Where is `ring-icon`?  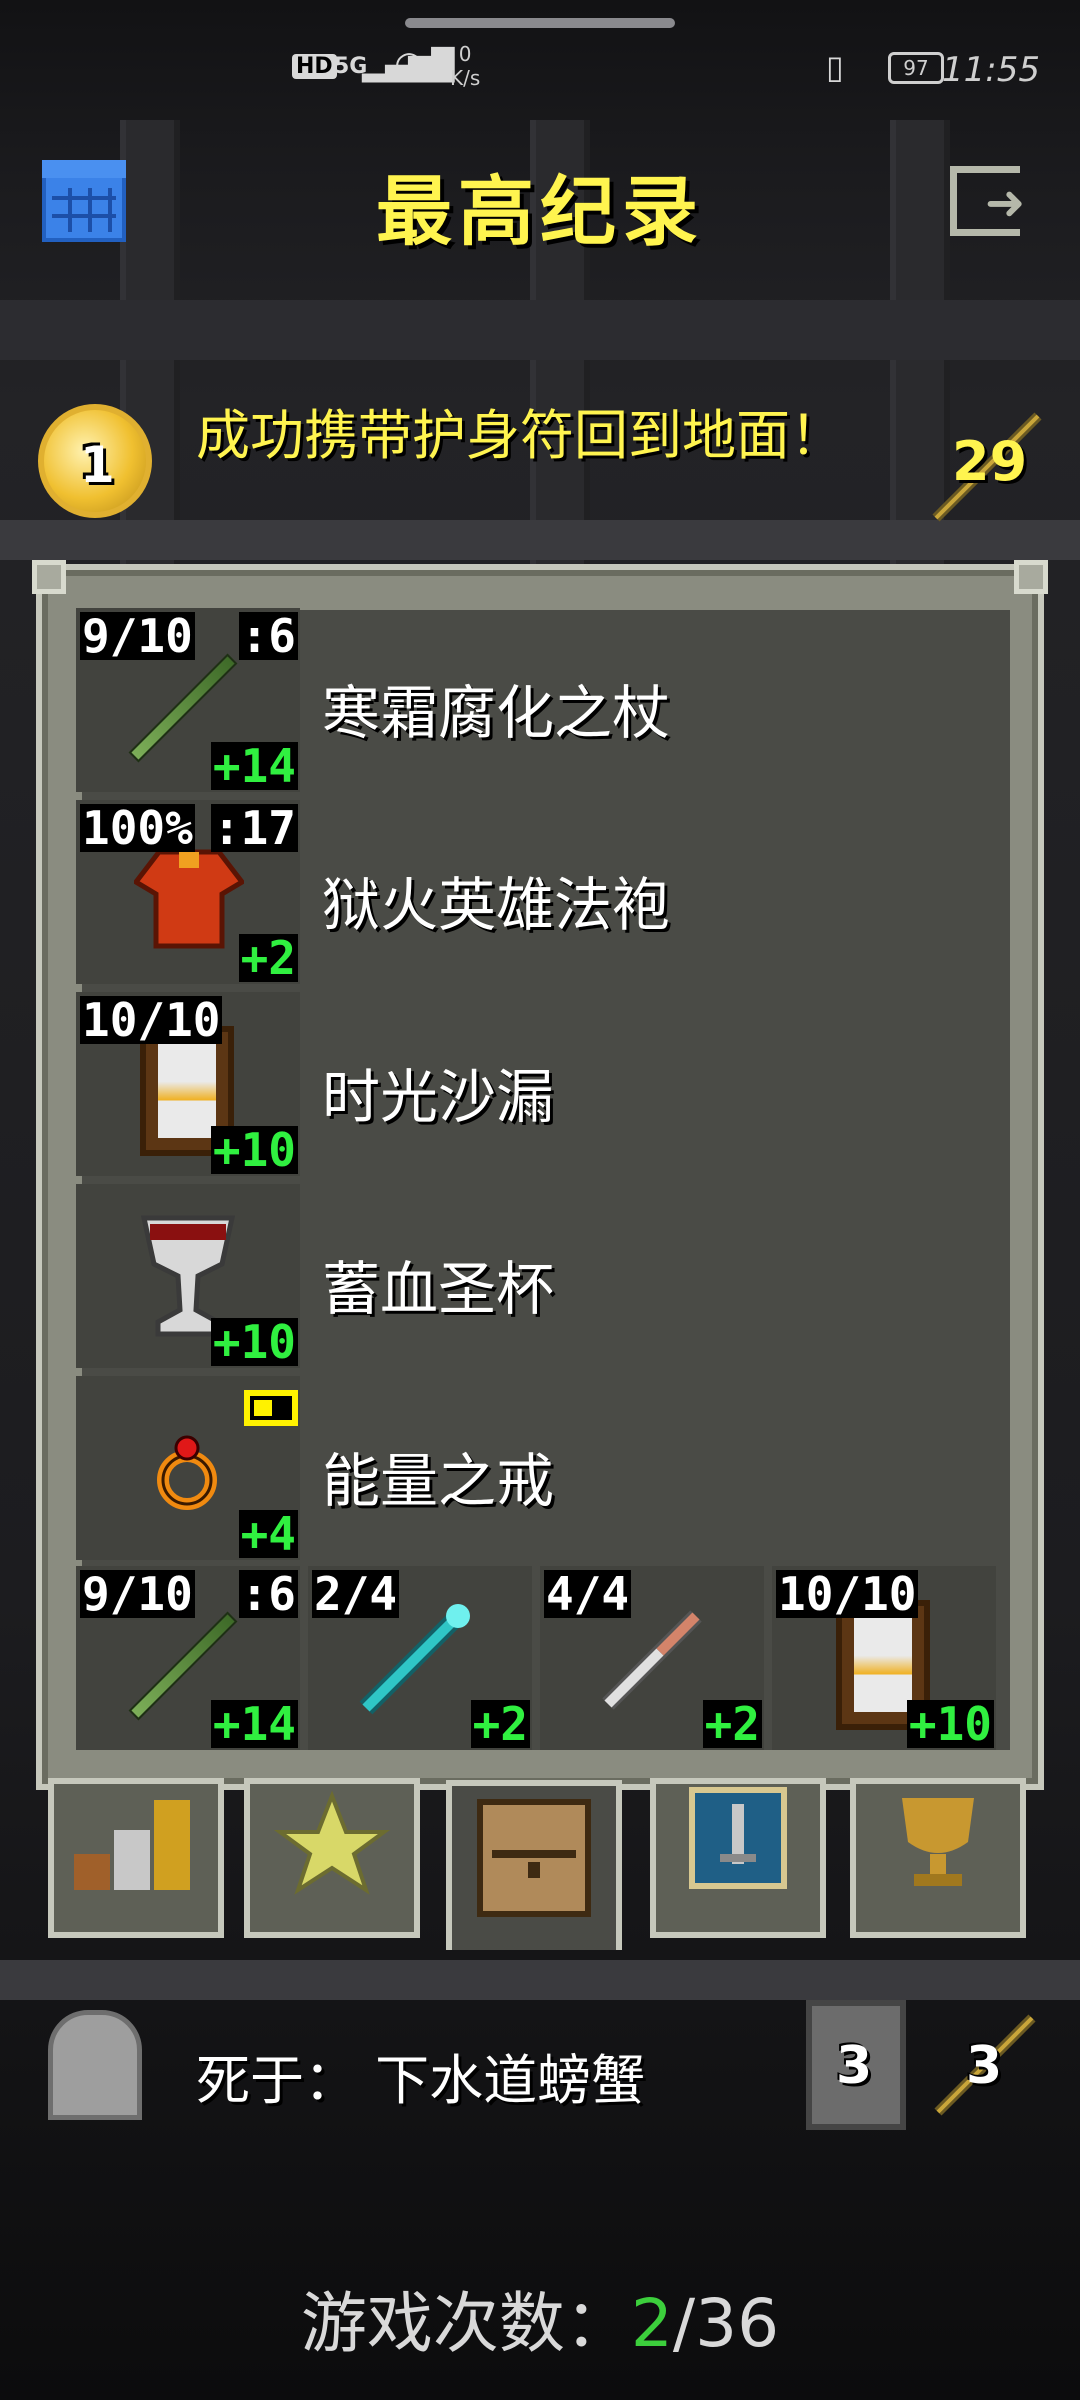 ring-icon is located at coordinates (187, 1472).